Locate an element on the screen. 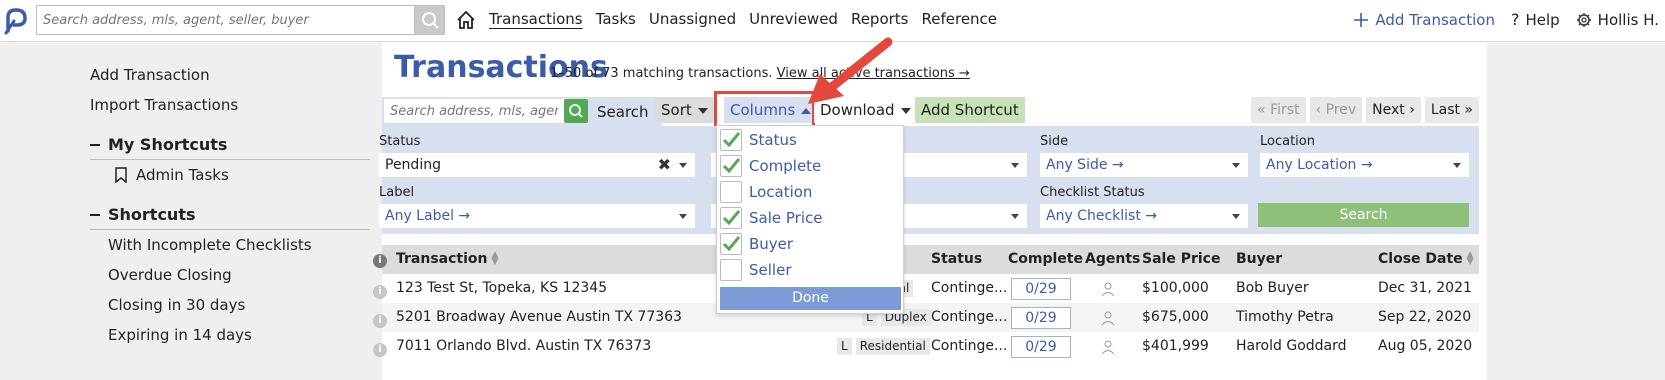 The height and width of the screenshot is (380, 1665). nav-unreviewed: Unreviewed is located at coordinates (793, 19).